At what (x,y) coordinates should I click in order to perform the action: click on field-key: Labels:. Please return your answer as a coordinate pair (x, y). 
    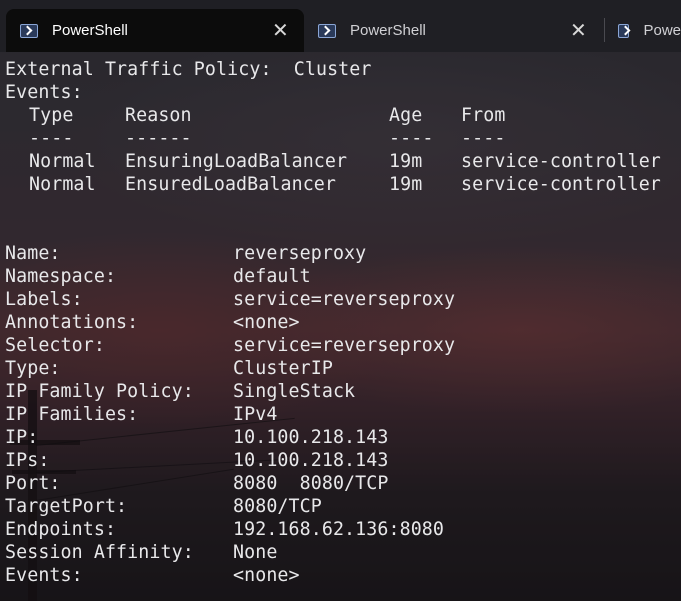
    Looking at the image, I should click on (44, 299).